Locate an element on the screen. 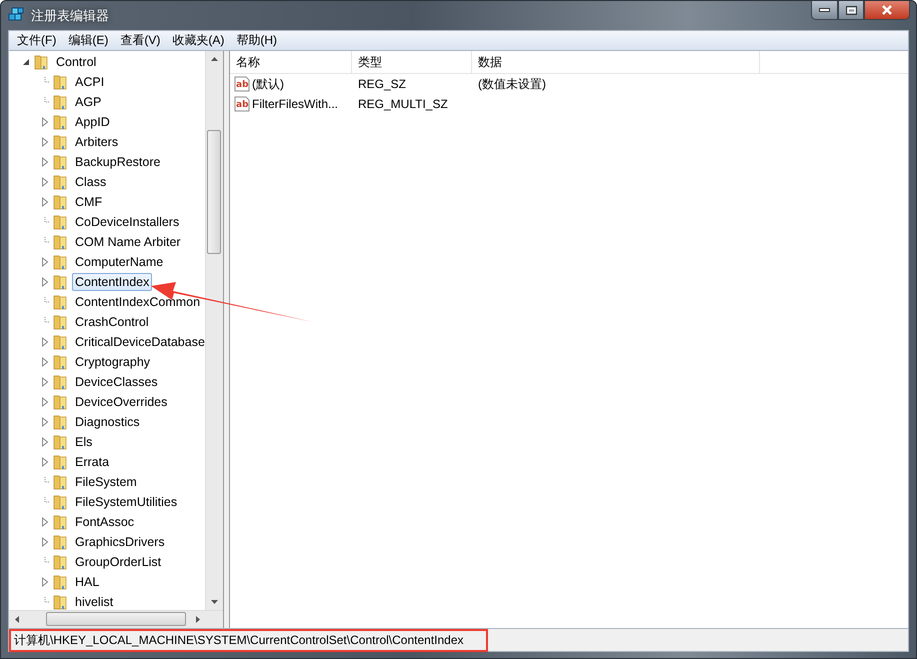 Image resolution: width=917 pixels, height=659 pixels. tree-item: ComputerName is located at coordinates (119, 262).